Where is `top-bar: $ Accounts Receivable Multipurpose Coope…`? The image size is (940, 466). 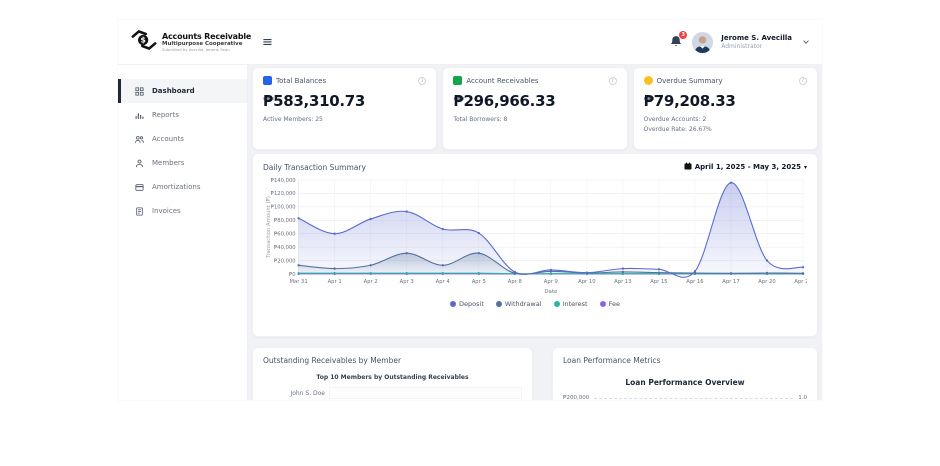 top-bar: $ Accounts Receivable Multipurpose Coope… is located at coordinates (470, 42).